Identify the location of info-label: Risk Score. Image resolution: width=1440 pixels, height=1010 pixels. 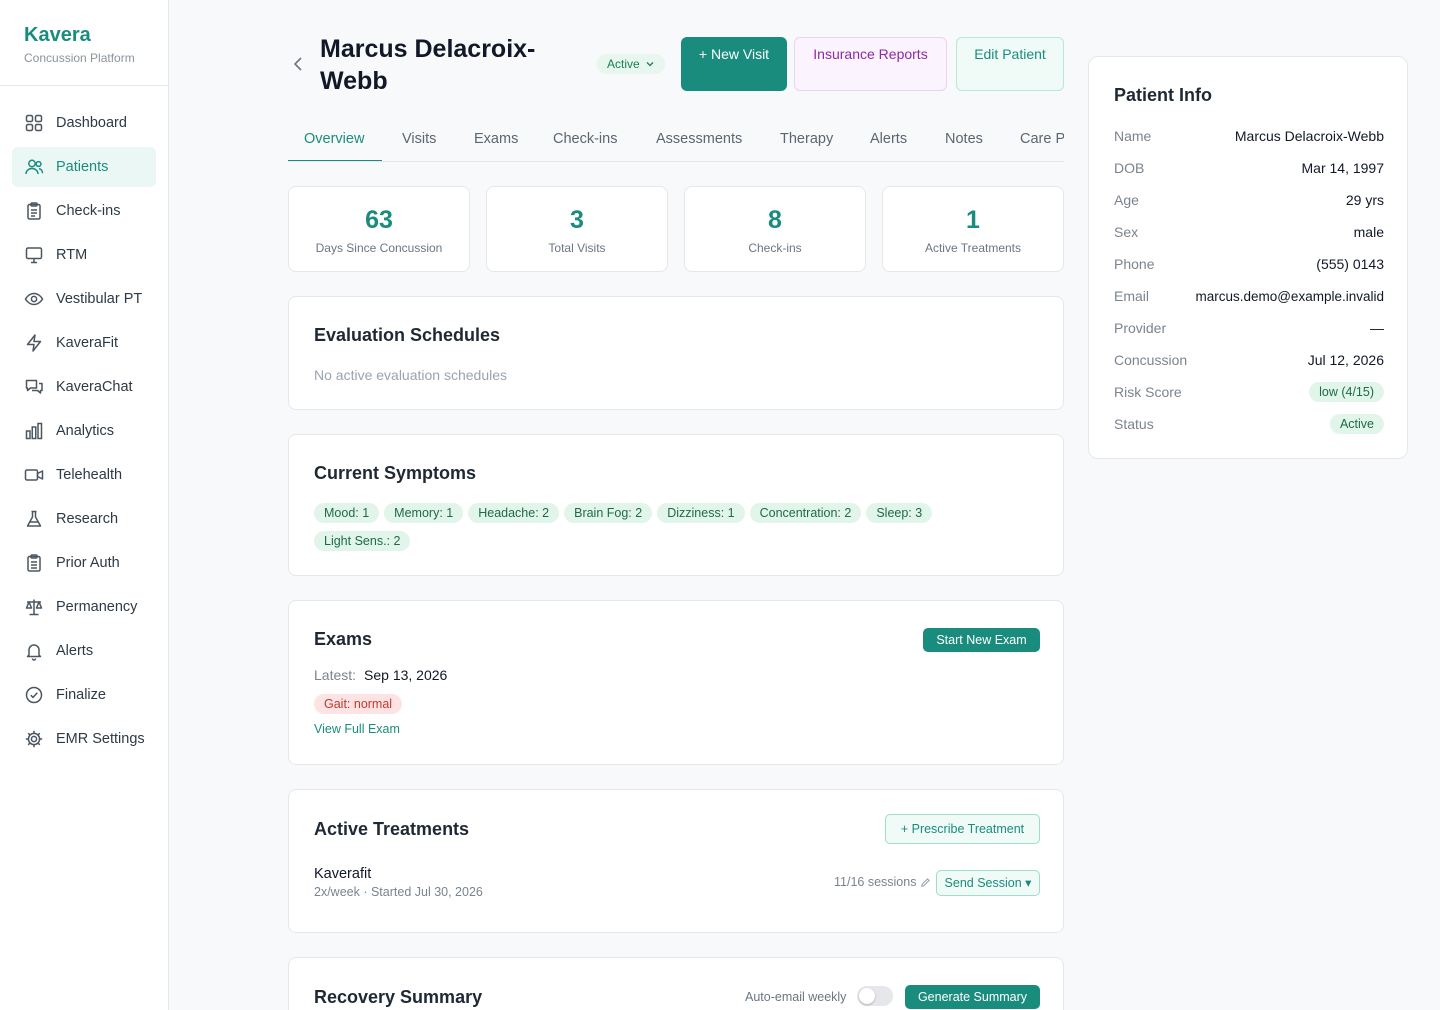
(1148, 392).